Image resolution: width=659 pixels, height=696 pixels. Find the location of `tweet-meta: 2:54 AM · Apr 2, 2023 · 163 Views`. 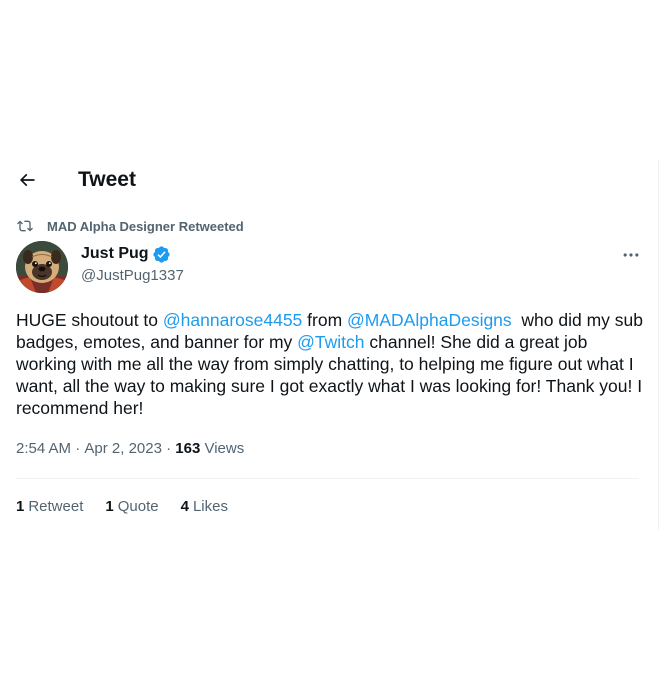

tweet-meta: 2:54 AM · Apr 2, 2023 · 163 Views is located at coordinates (130, 448).